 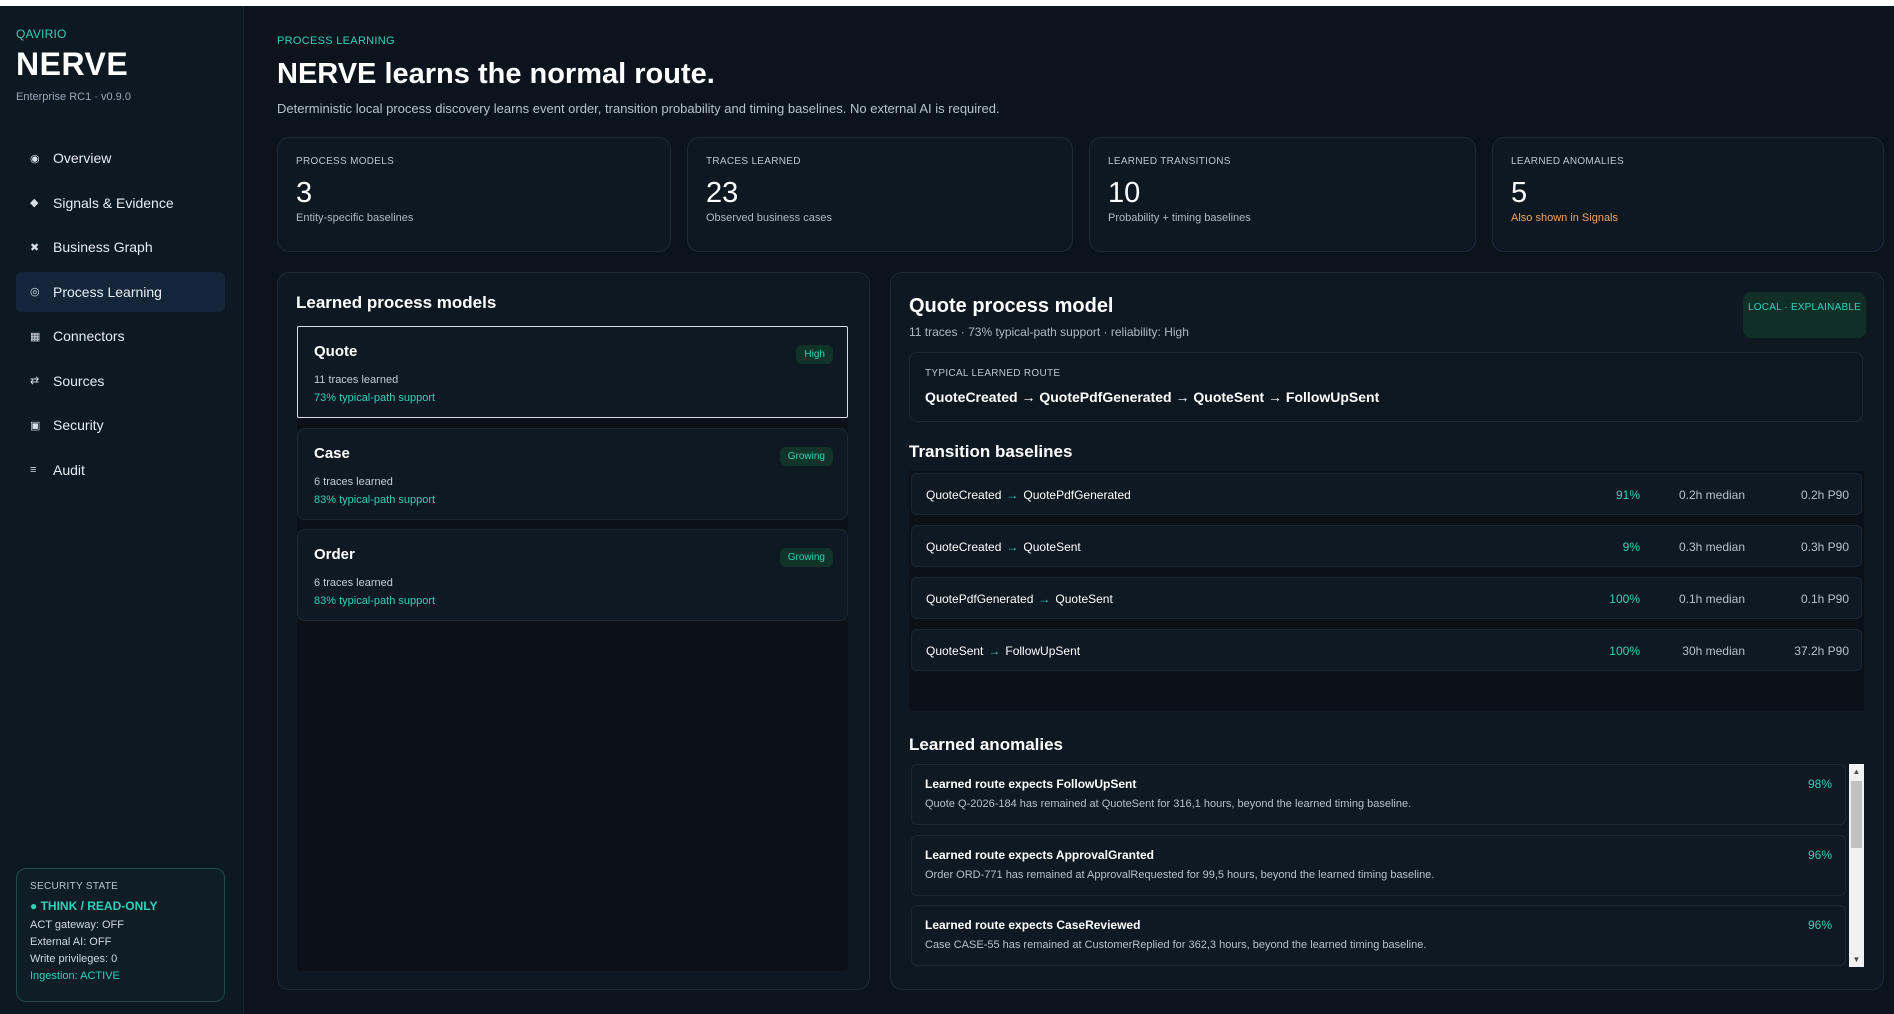 What do you see at coordinates (1711, 599) in the screenshot?
I see `transition-median: 0.1h median` at bounding box center [1711, 599].